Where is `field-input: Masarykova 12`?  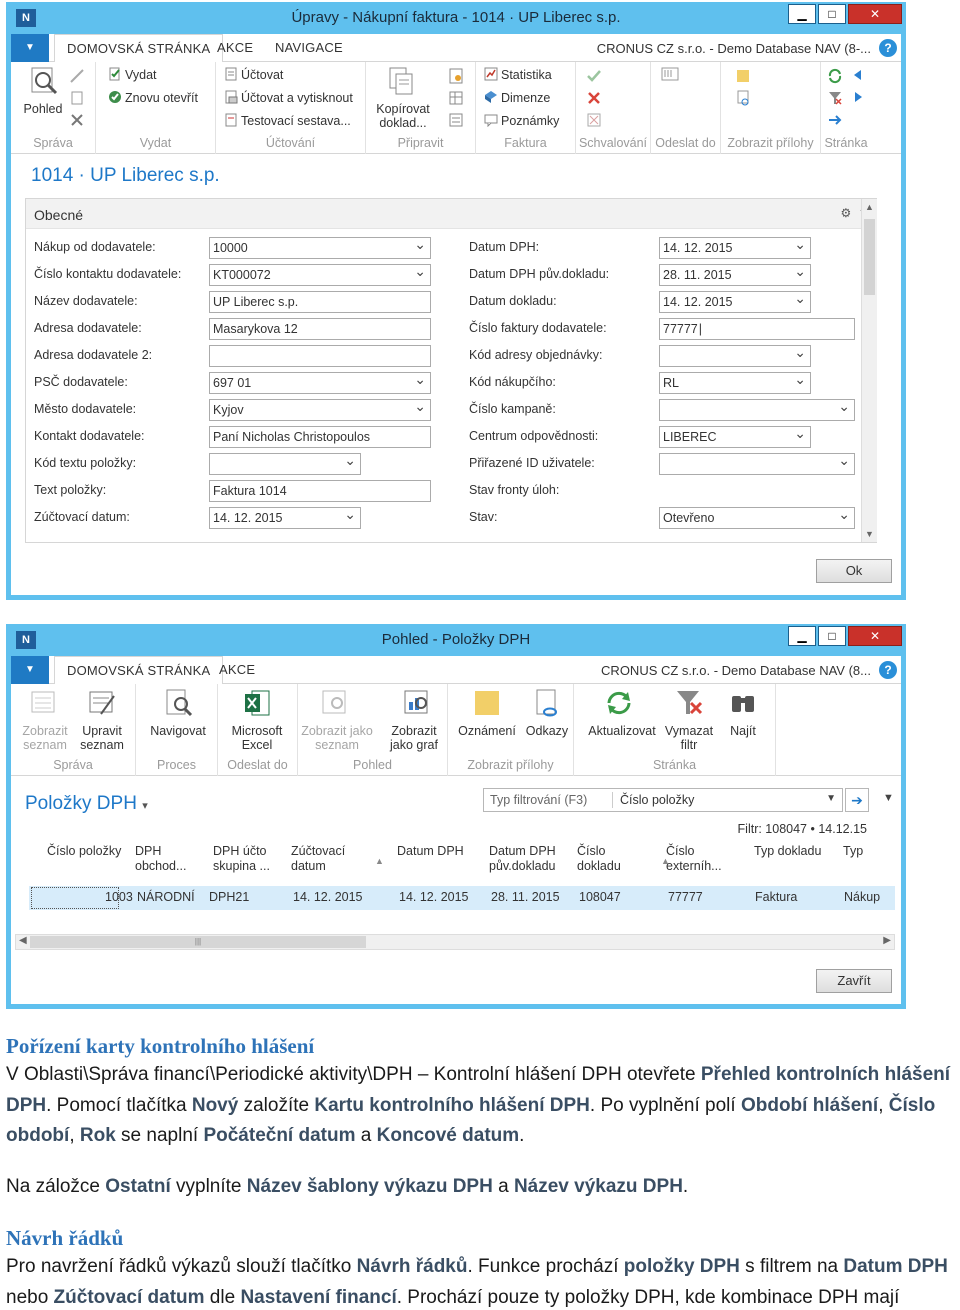
field-input: Masarykova 12 is located at coordinates (320, 329).